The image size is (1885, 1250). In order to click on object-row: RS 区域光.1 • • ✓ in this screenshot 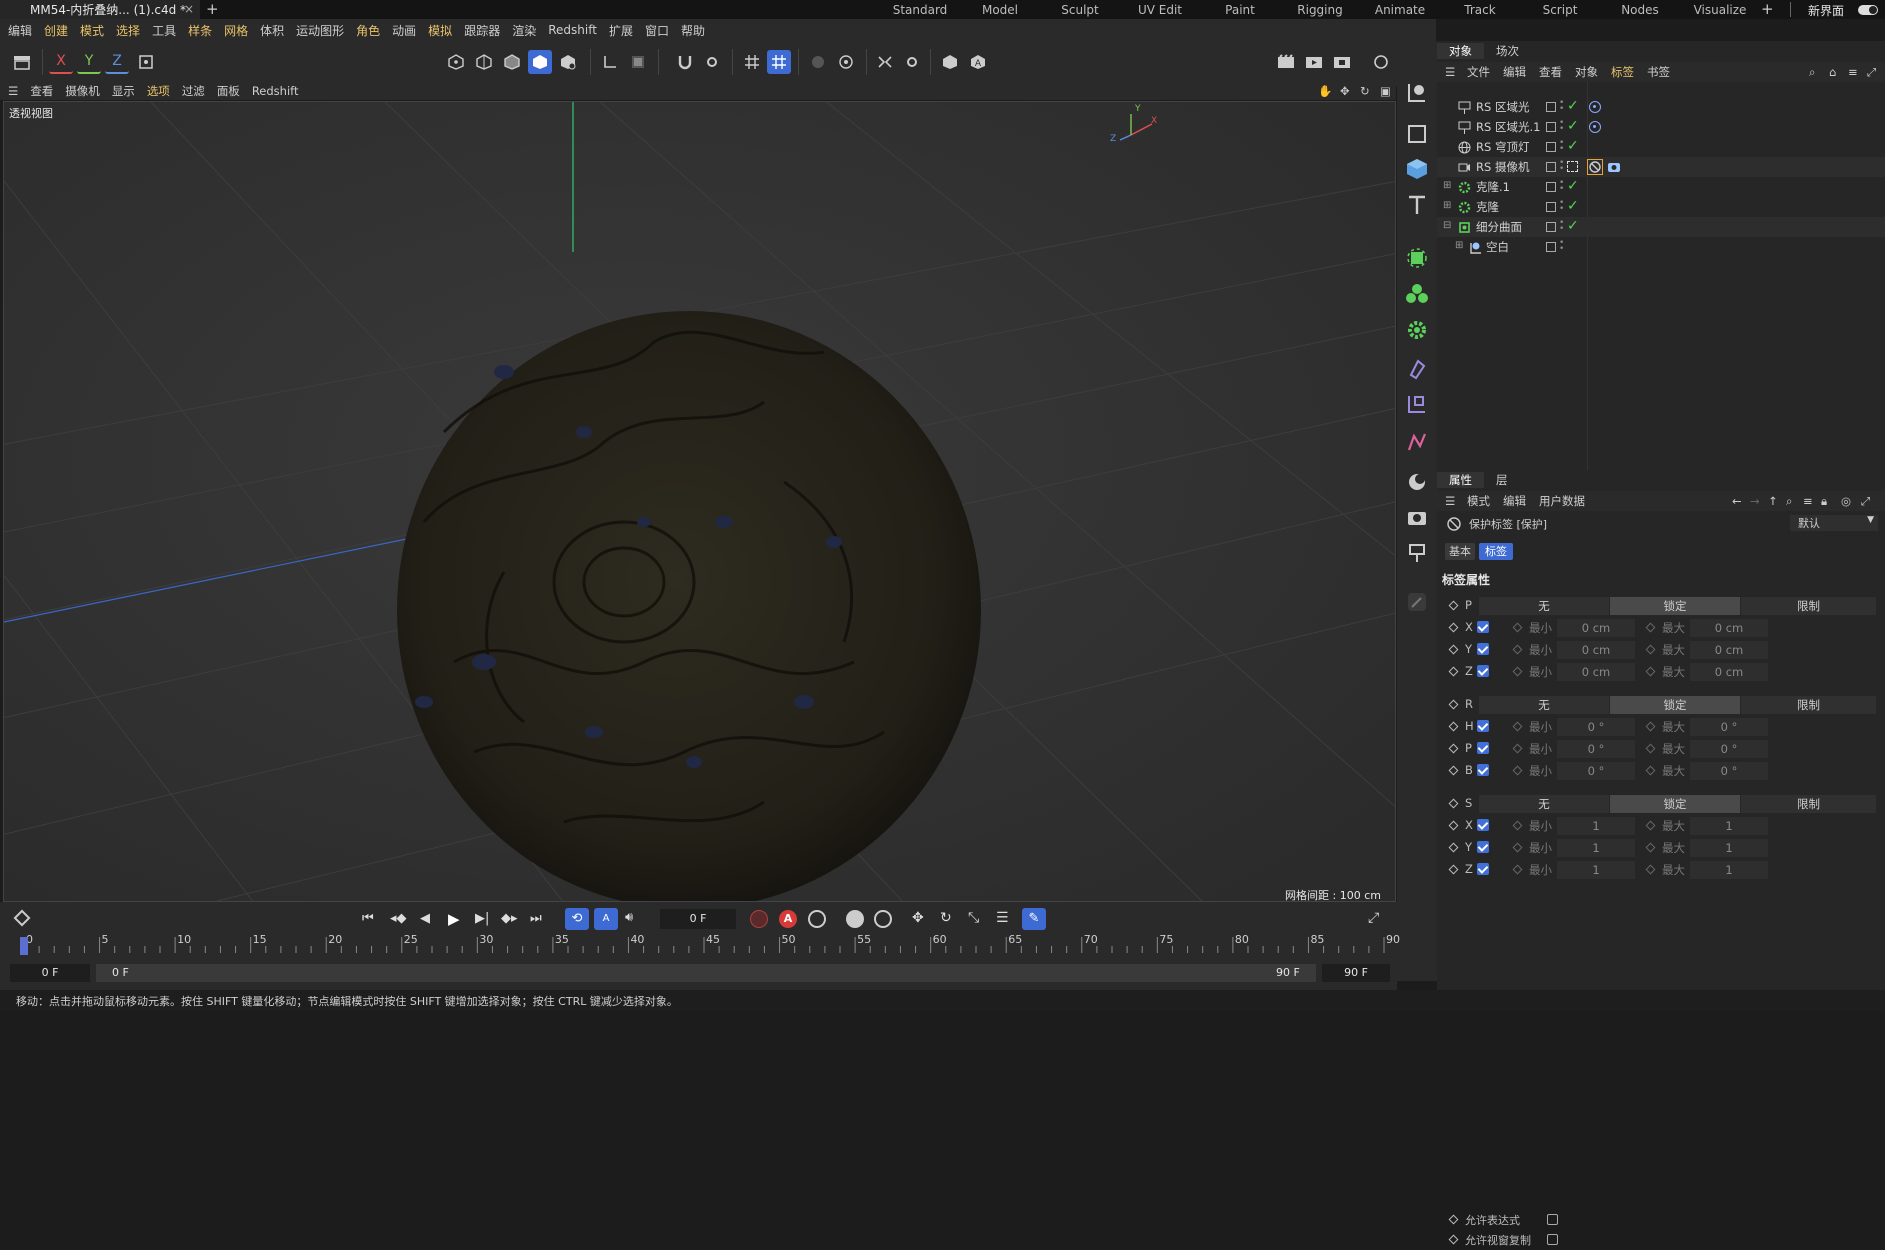, I will do `click(1661, 127)`.